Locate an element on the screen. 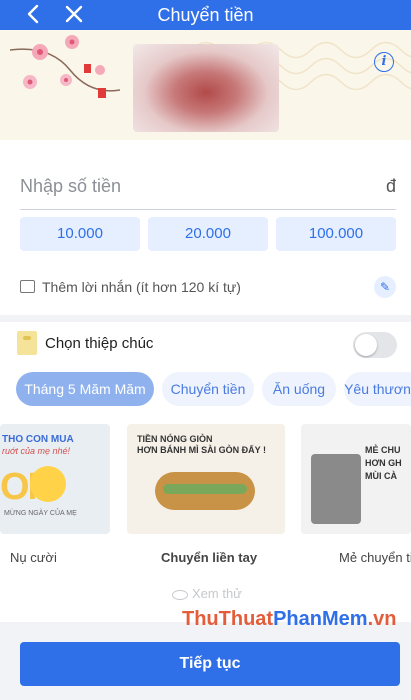 The image size is (411, 700). card-text: MẺ CHU HƠN GH MÙI CÀ is located at coordinates (383, 463).